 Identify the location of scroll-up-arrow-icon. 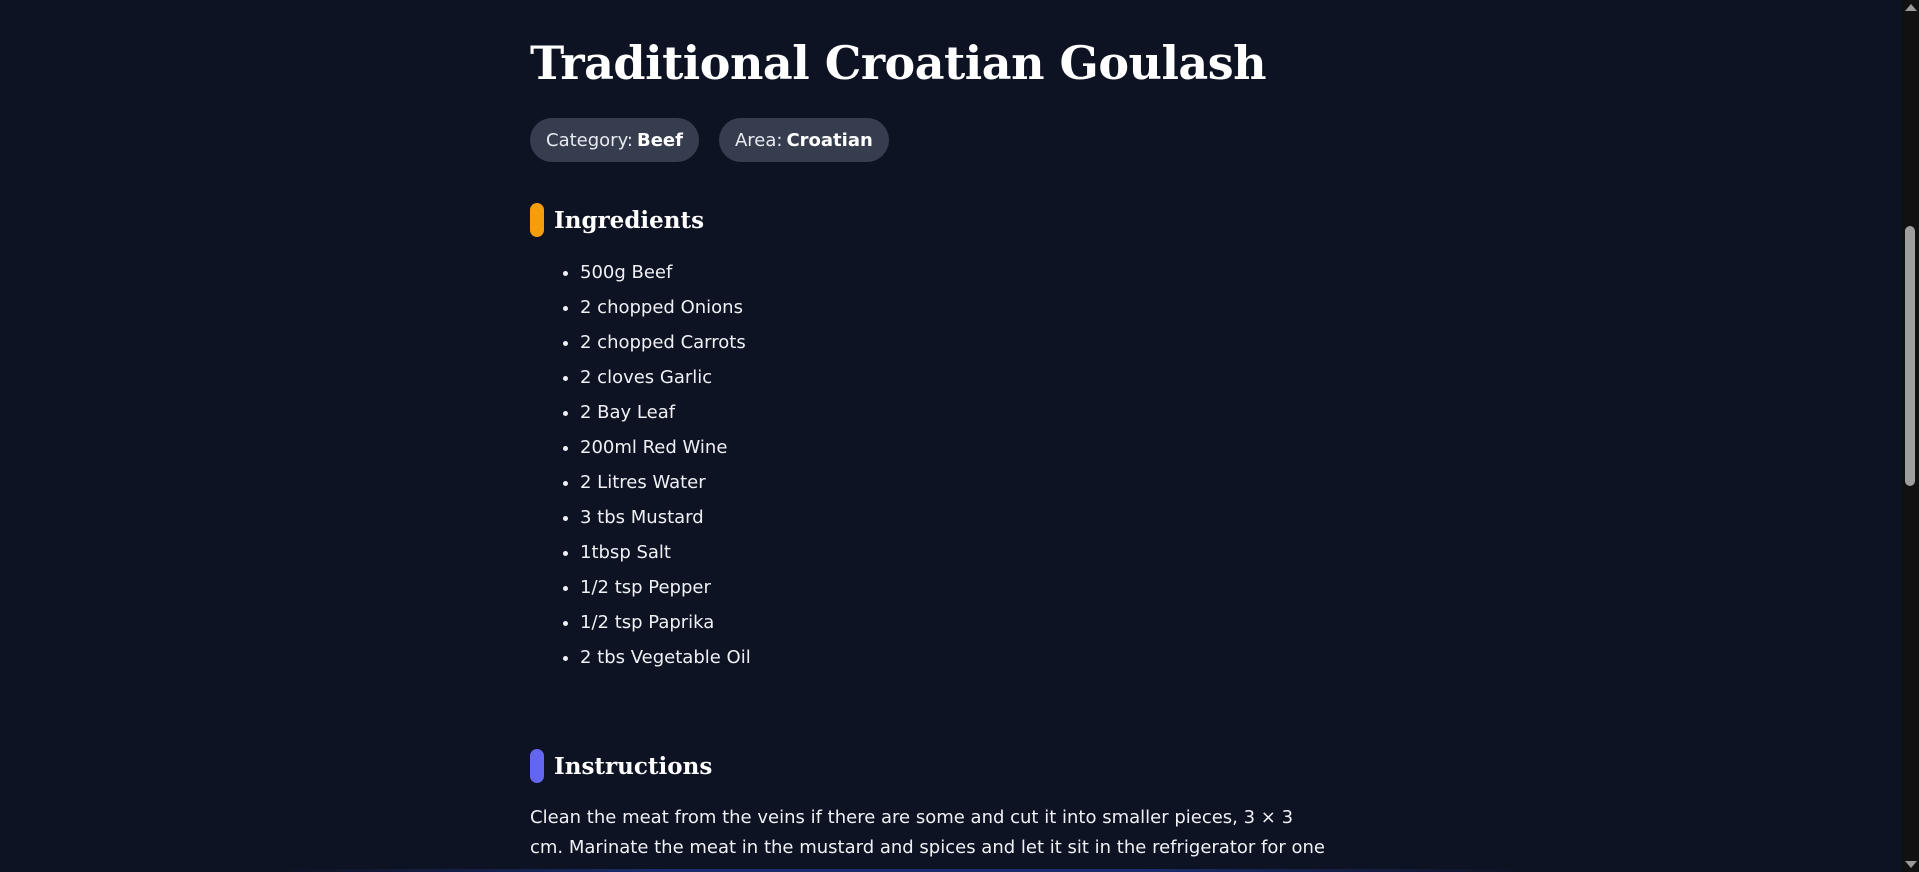
(1911, 7).